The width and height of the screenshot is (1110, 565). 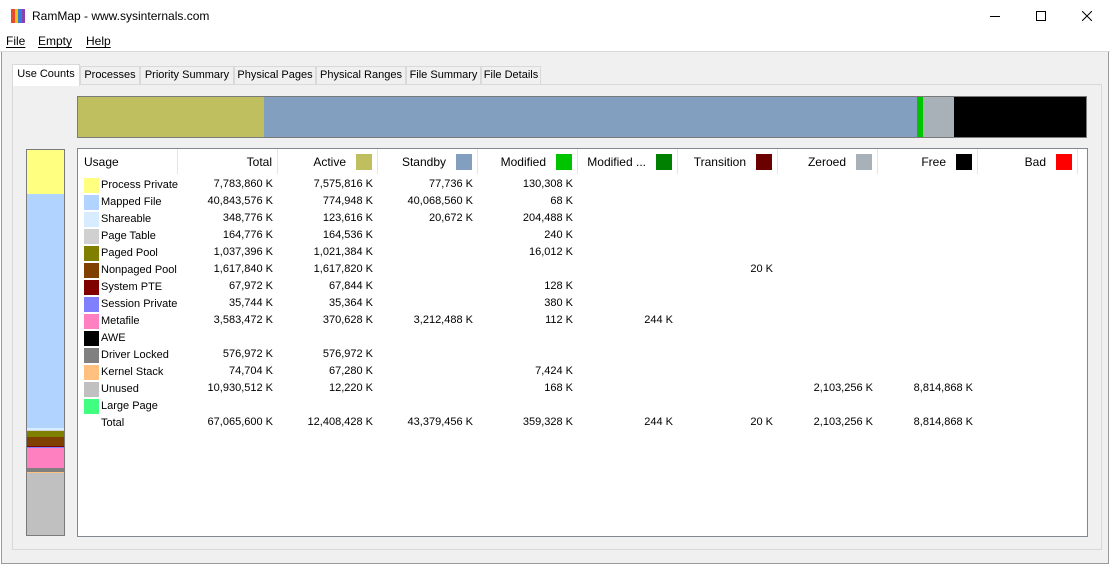 What do you see at coordinates (187, 75) in the screenshot?
I see `tab-priority-summary: Priority Summary` at bounding box center [187, 75].